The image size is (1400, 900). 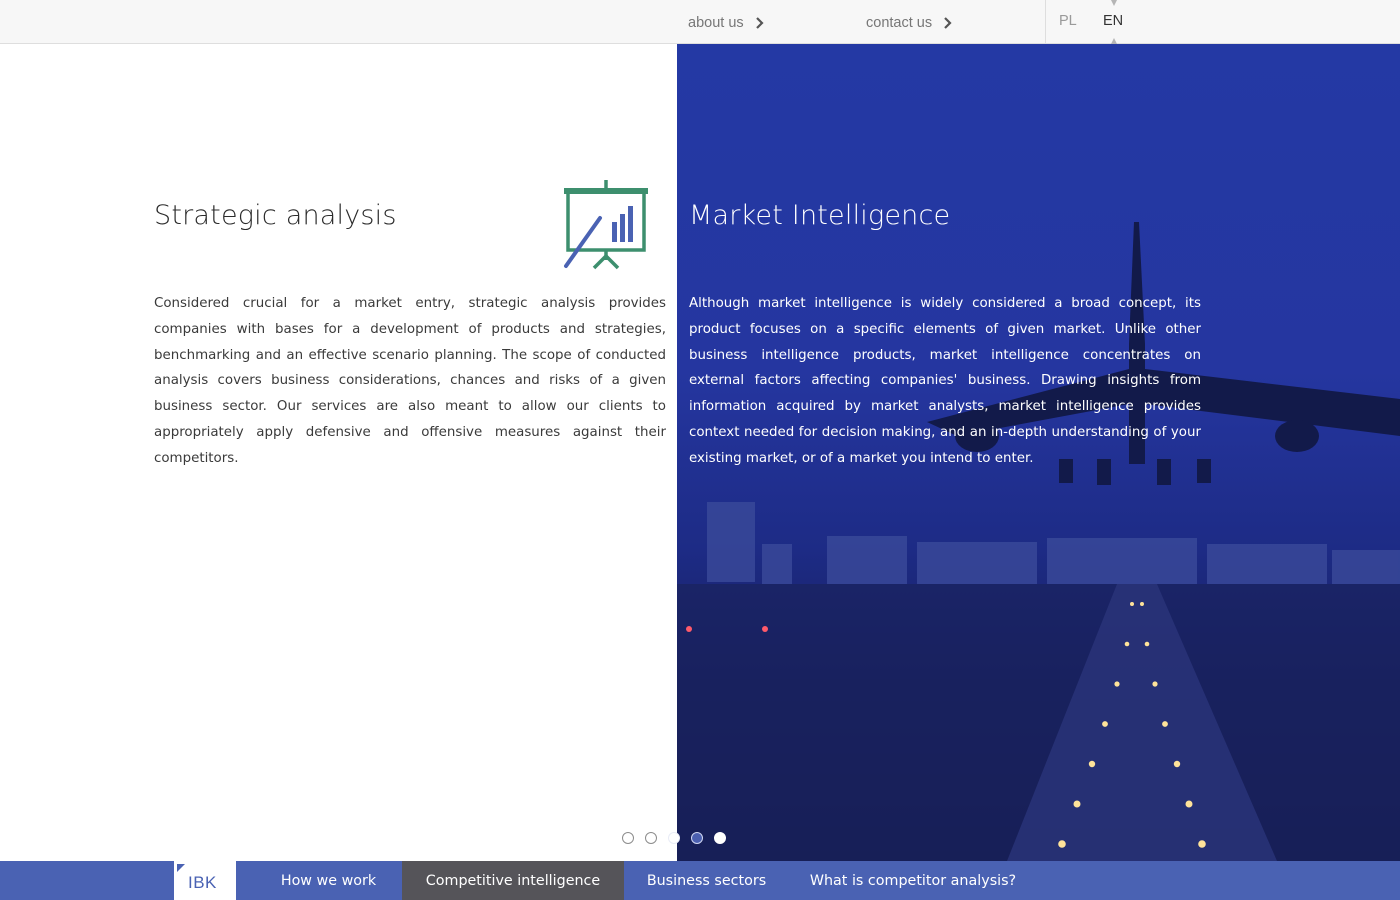 I want to click on slider-pagination, so click(x=674, y=838).